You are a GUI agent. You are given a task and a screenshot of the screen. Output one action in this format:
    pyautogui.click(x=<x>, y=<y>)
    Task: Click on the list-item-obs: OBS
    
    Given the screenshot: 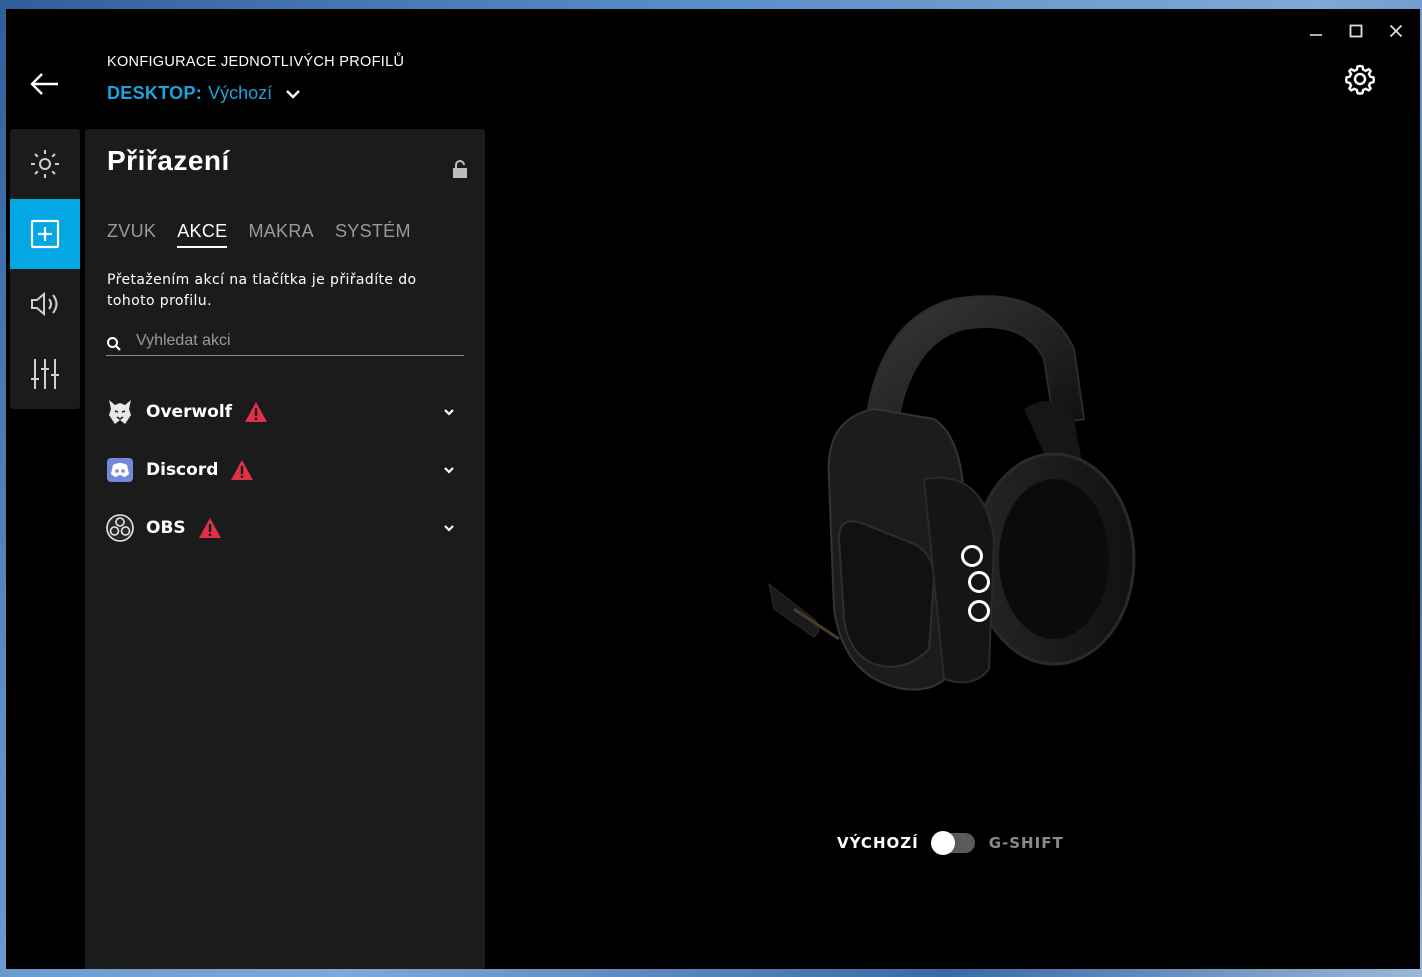 What is the action you would take?
    pyautogui.click(x=286, y=528)
    